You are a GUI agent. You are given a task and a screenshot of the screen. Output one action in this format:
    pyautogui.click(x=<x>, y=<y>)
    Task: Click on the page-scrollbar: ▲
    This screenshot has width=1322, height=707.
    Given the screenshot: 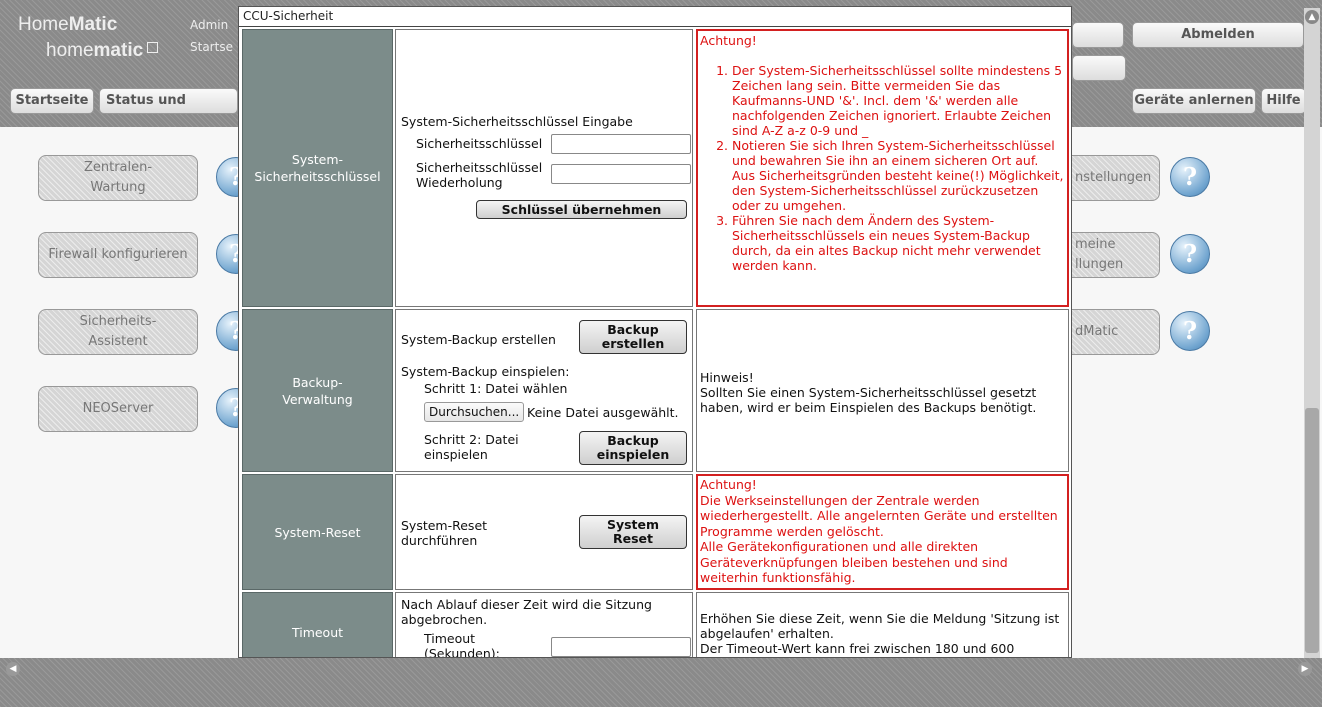 What is the action you would take?
    pyautogui.click(x=1312, y=333)
    